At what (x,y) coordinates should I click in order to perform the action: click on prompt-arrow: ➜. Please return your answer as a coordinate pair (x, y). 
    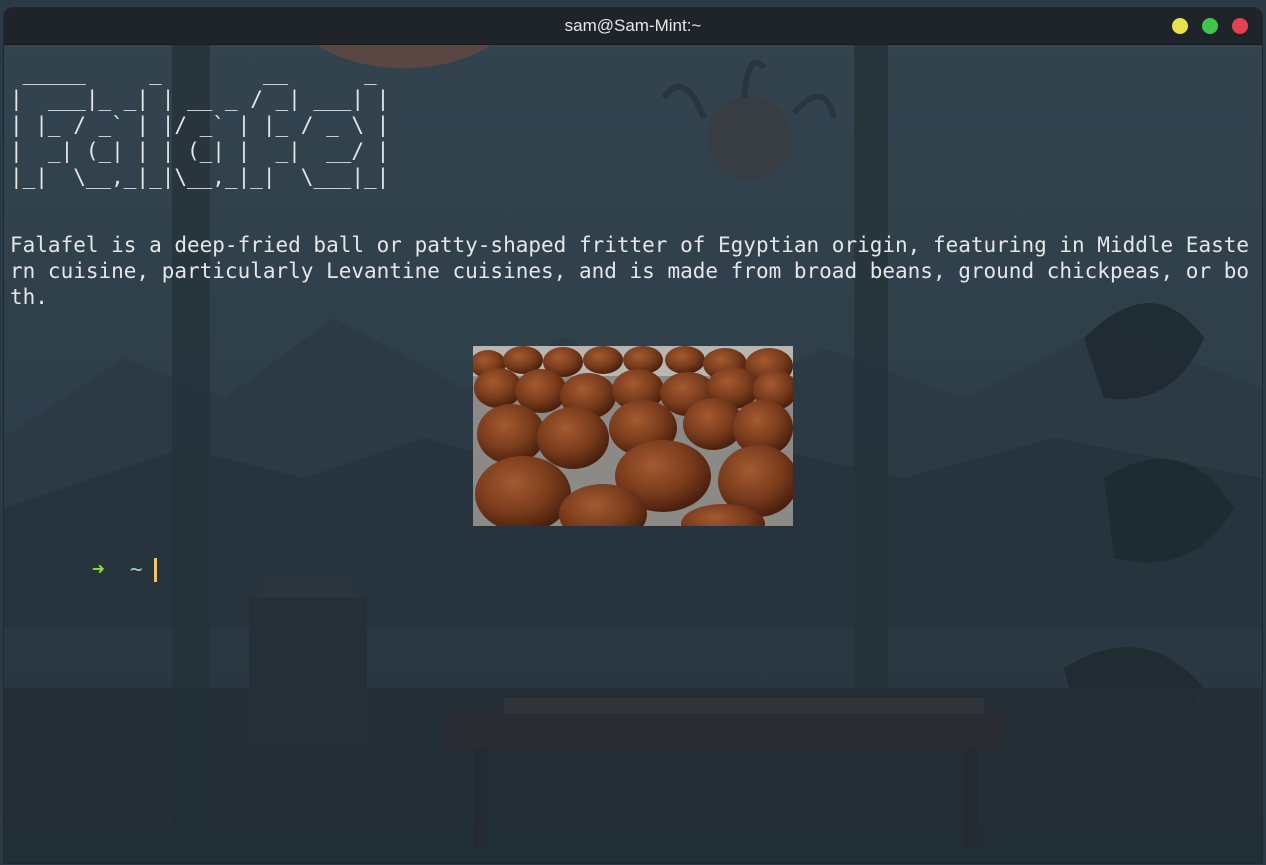
    Looking at the image, I should click on (98, 569).